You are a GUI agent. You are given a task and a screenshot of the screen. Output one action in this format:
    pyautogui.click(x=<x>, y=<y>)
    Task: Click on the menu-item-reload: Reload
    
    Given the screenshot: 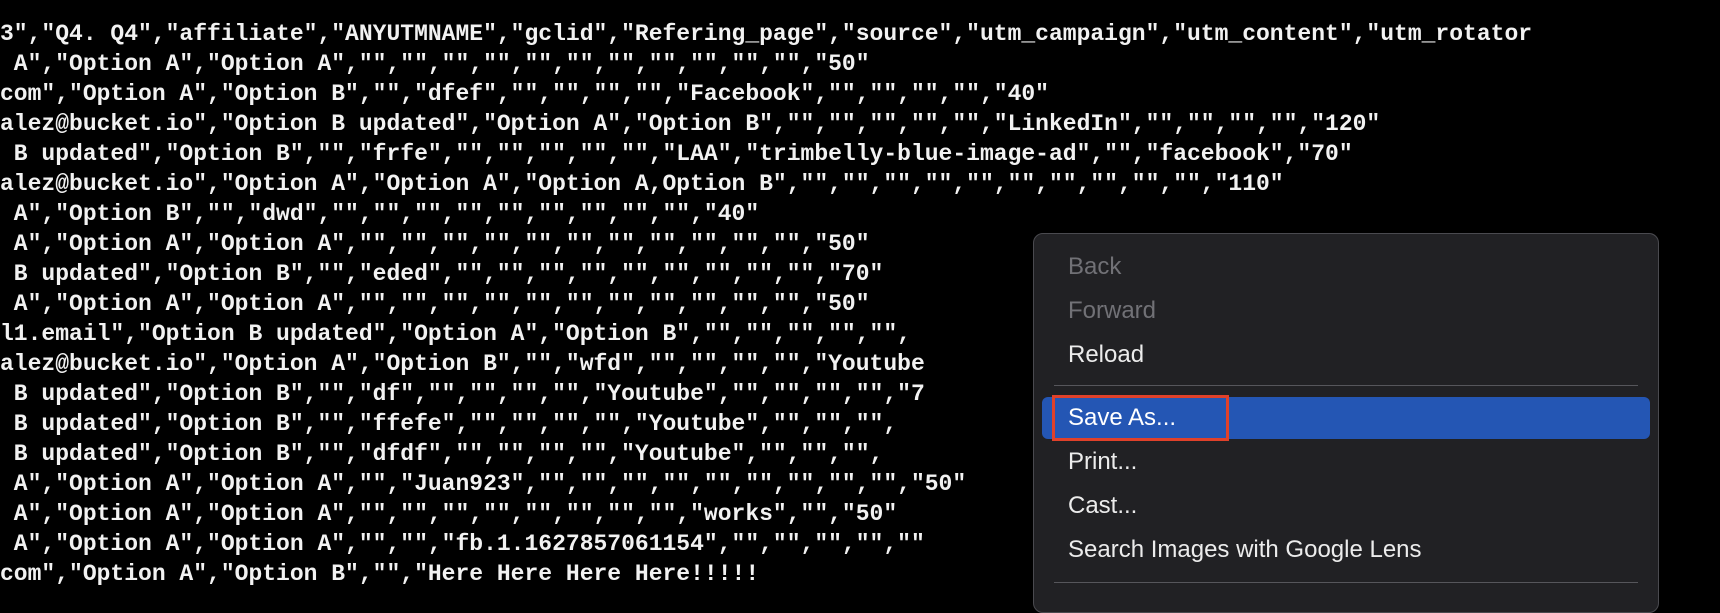 What is the action you would take?
    pyautogui.click(x=1346, y=355)
    